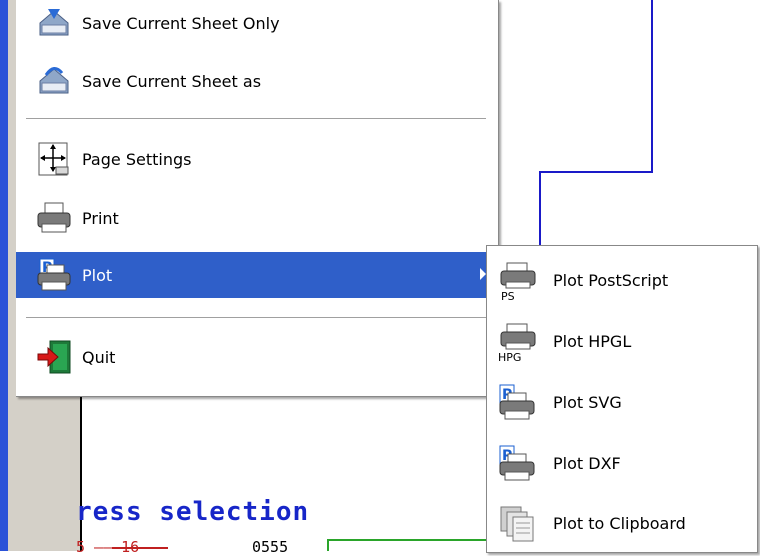 This screenshot has height=556, width=760. What do you see at coordinates (517, 524) in the screenshot?
I see `clipboard-pages-icon` at bounding box center [517, 524].